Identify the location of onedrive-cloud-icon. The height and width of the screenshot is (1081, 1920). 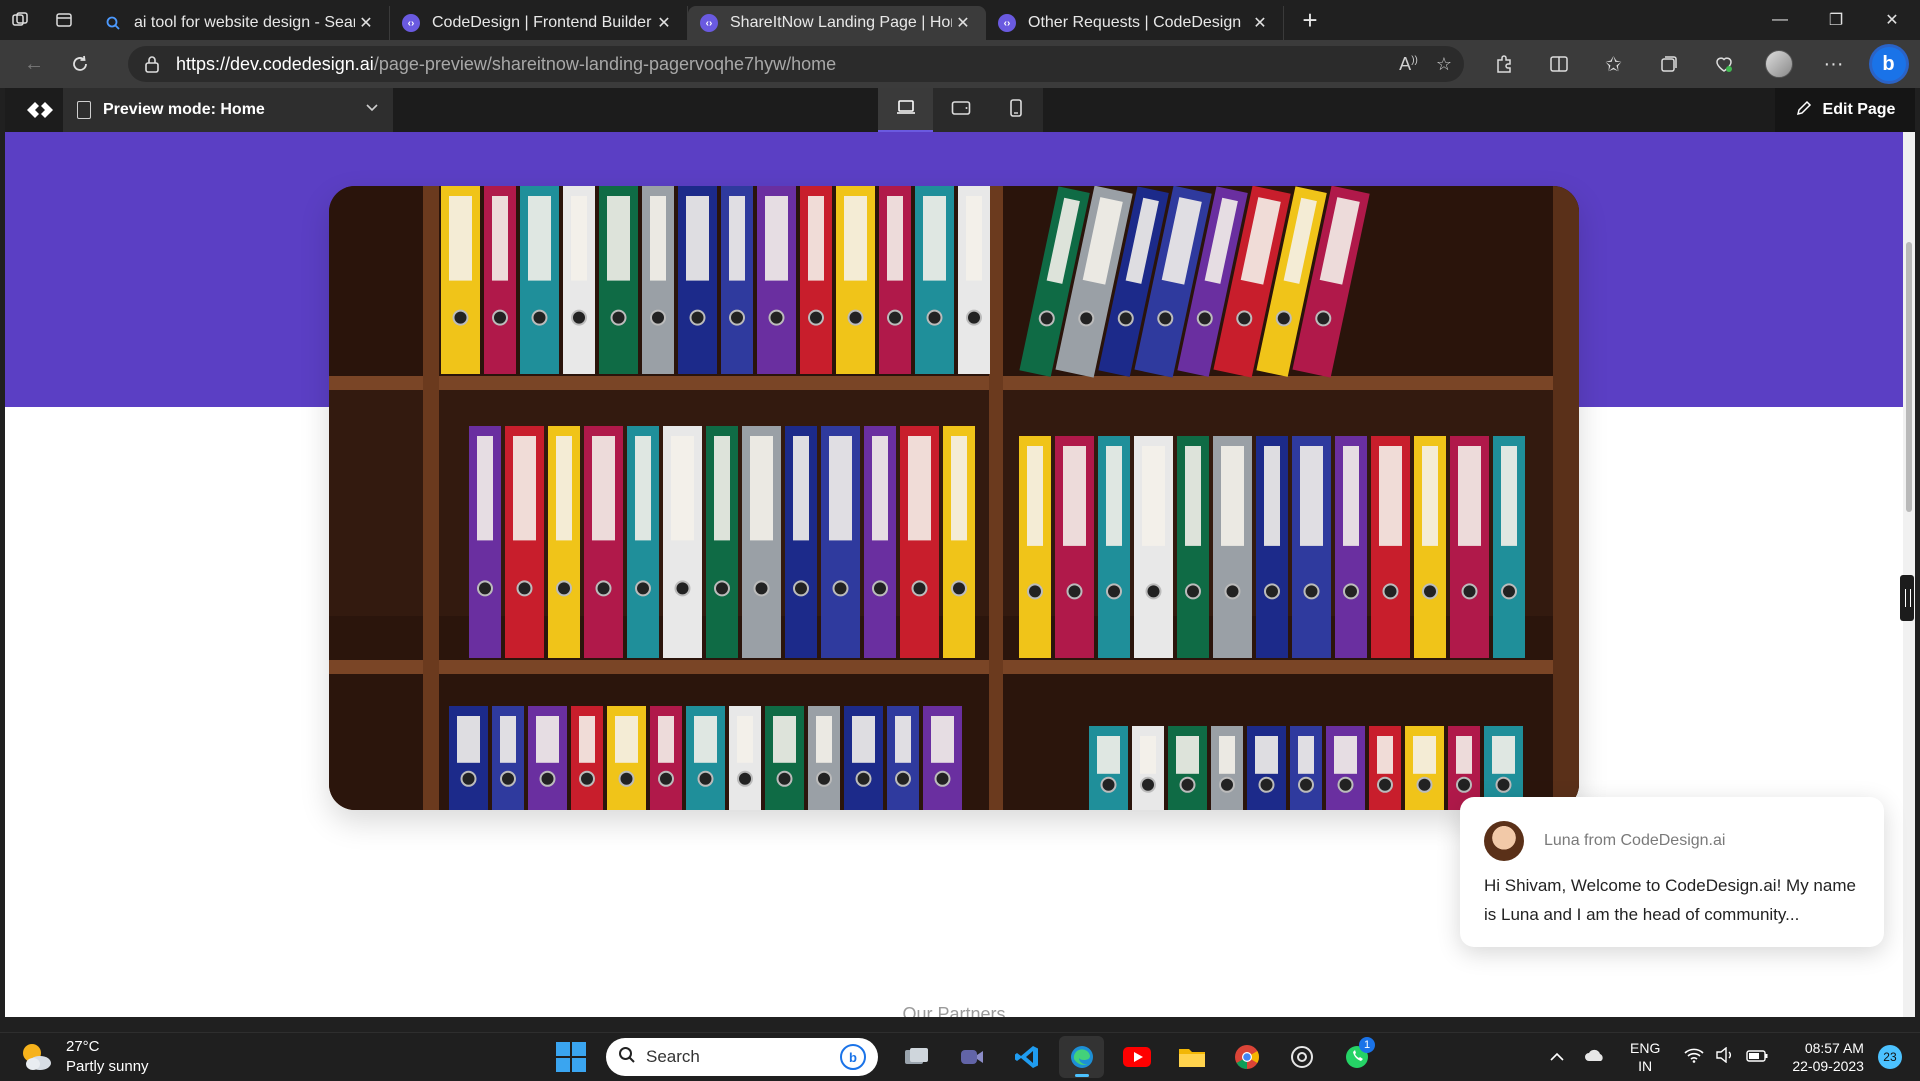
(1595, 1057).